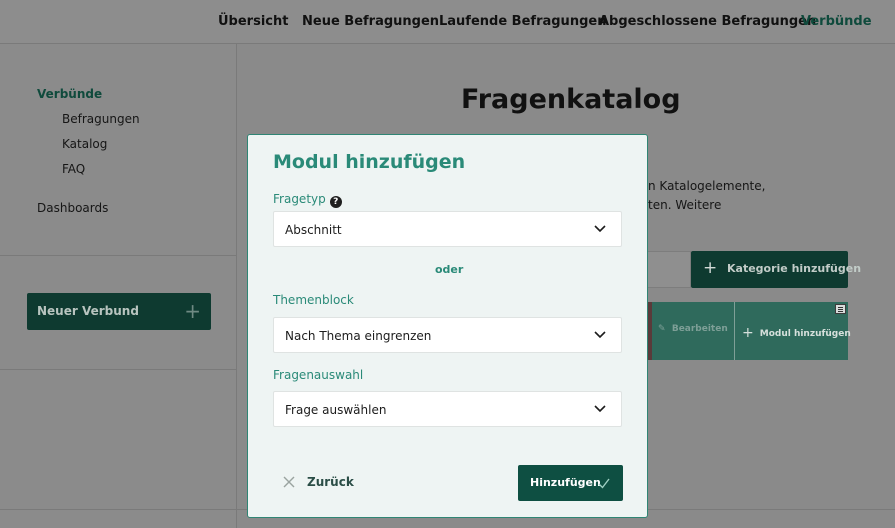 The height and width of the screenshot is (528, 895). I want to click on fragenauswahl-value: Frage auswählen, so click(336, 410).